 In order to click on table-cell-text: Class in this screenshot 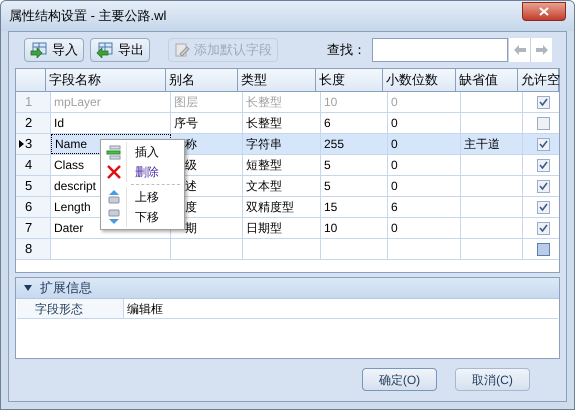, I will do `click(69, 165)`.